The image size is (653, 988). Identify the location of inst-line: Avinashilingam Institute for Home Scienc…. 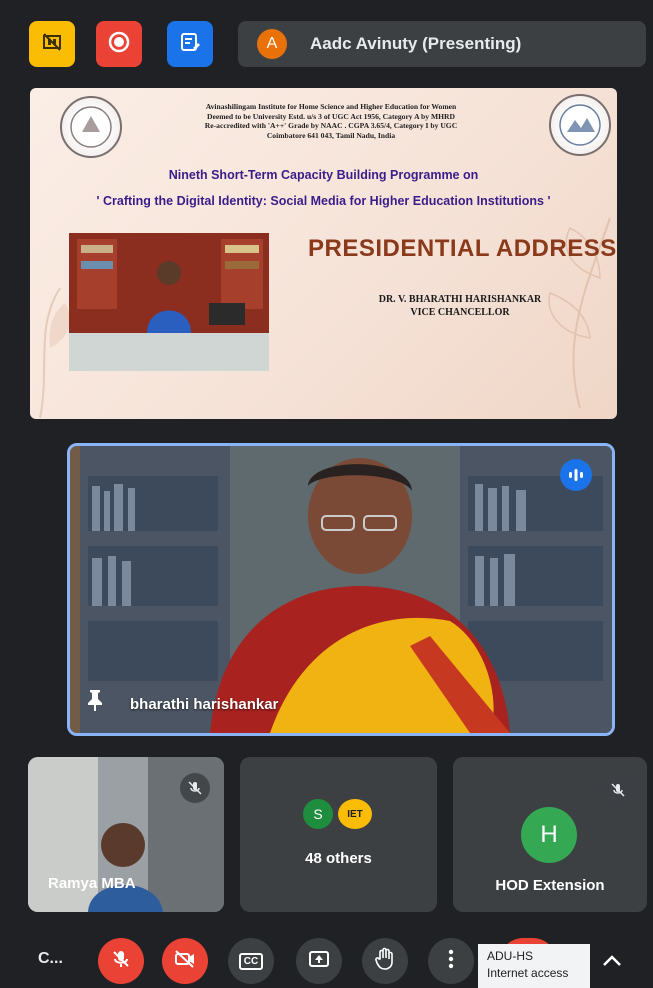
(331, 106).